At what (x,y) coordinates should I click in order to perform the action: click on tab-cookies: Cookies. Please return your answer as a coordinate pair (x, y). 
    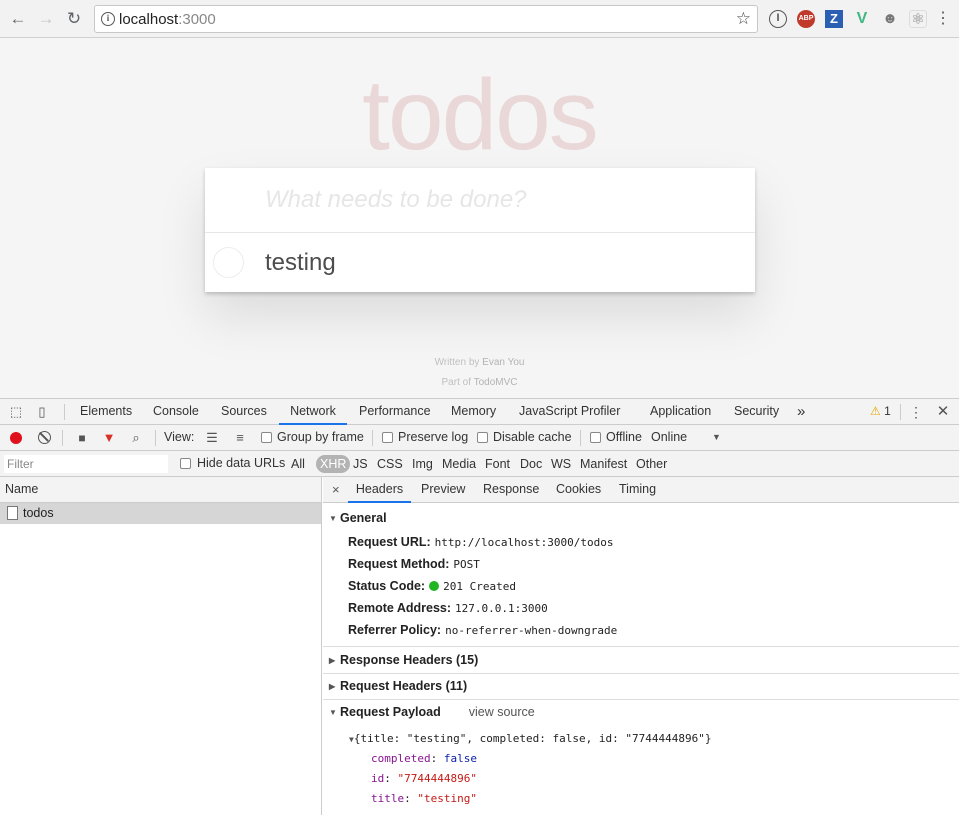
    Looking at the image, I should click on (578, 490).